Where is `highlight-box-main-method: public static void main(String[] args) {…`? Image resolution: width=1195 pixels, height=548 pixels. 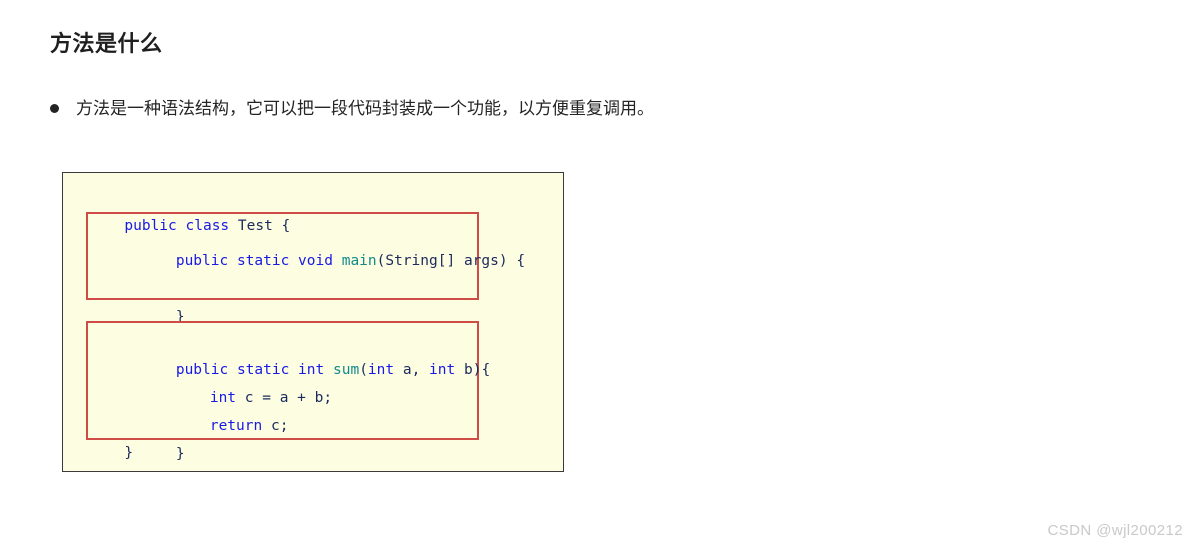
highlight-box-main-method: public static void main(String[] args) {… is located at coordinates (305, 268).